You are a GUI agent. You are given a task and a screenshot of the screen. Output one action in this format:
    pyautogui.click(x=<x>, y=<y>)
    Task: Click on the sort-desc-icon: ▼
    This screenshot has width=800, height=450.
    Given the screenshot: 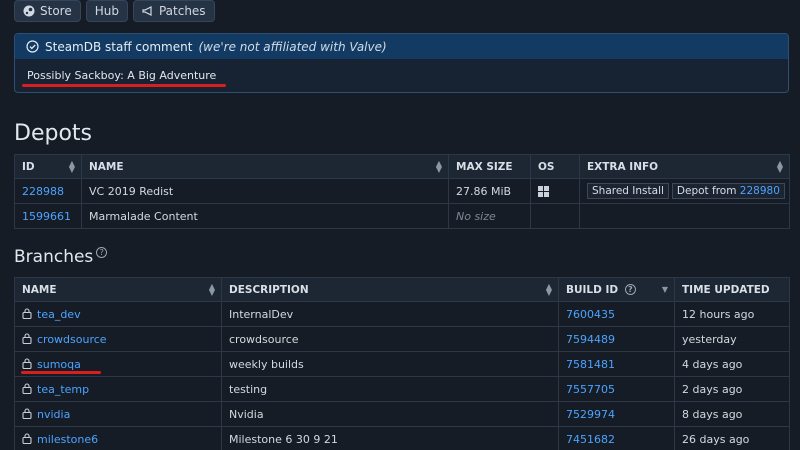 What is the action you would take?
    pyautogui.click(x=664, y=289)
    